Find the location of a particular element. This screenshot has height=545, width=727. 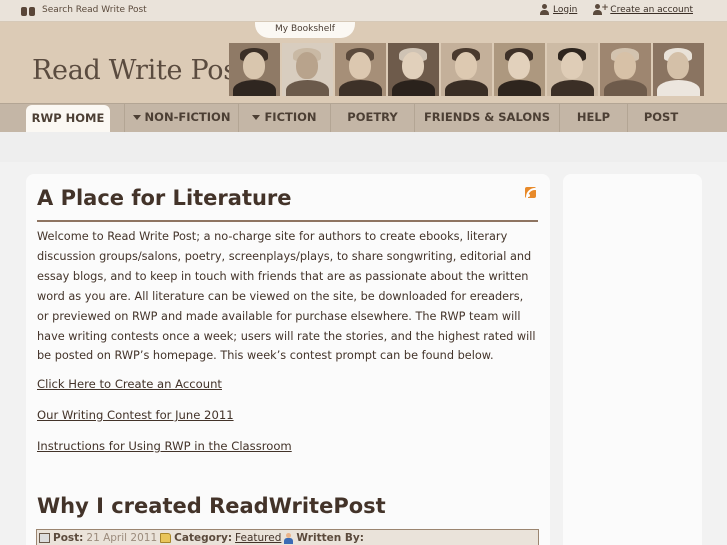

category-link: Featured is located at coordinates (258, 538).